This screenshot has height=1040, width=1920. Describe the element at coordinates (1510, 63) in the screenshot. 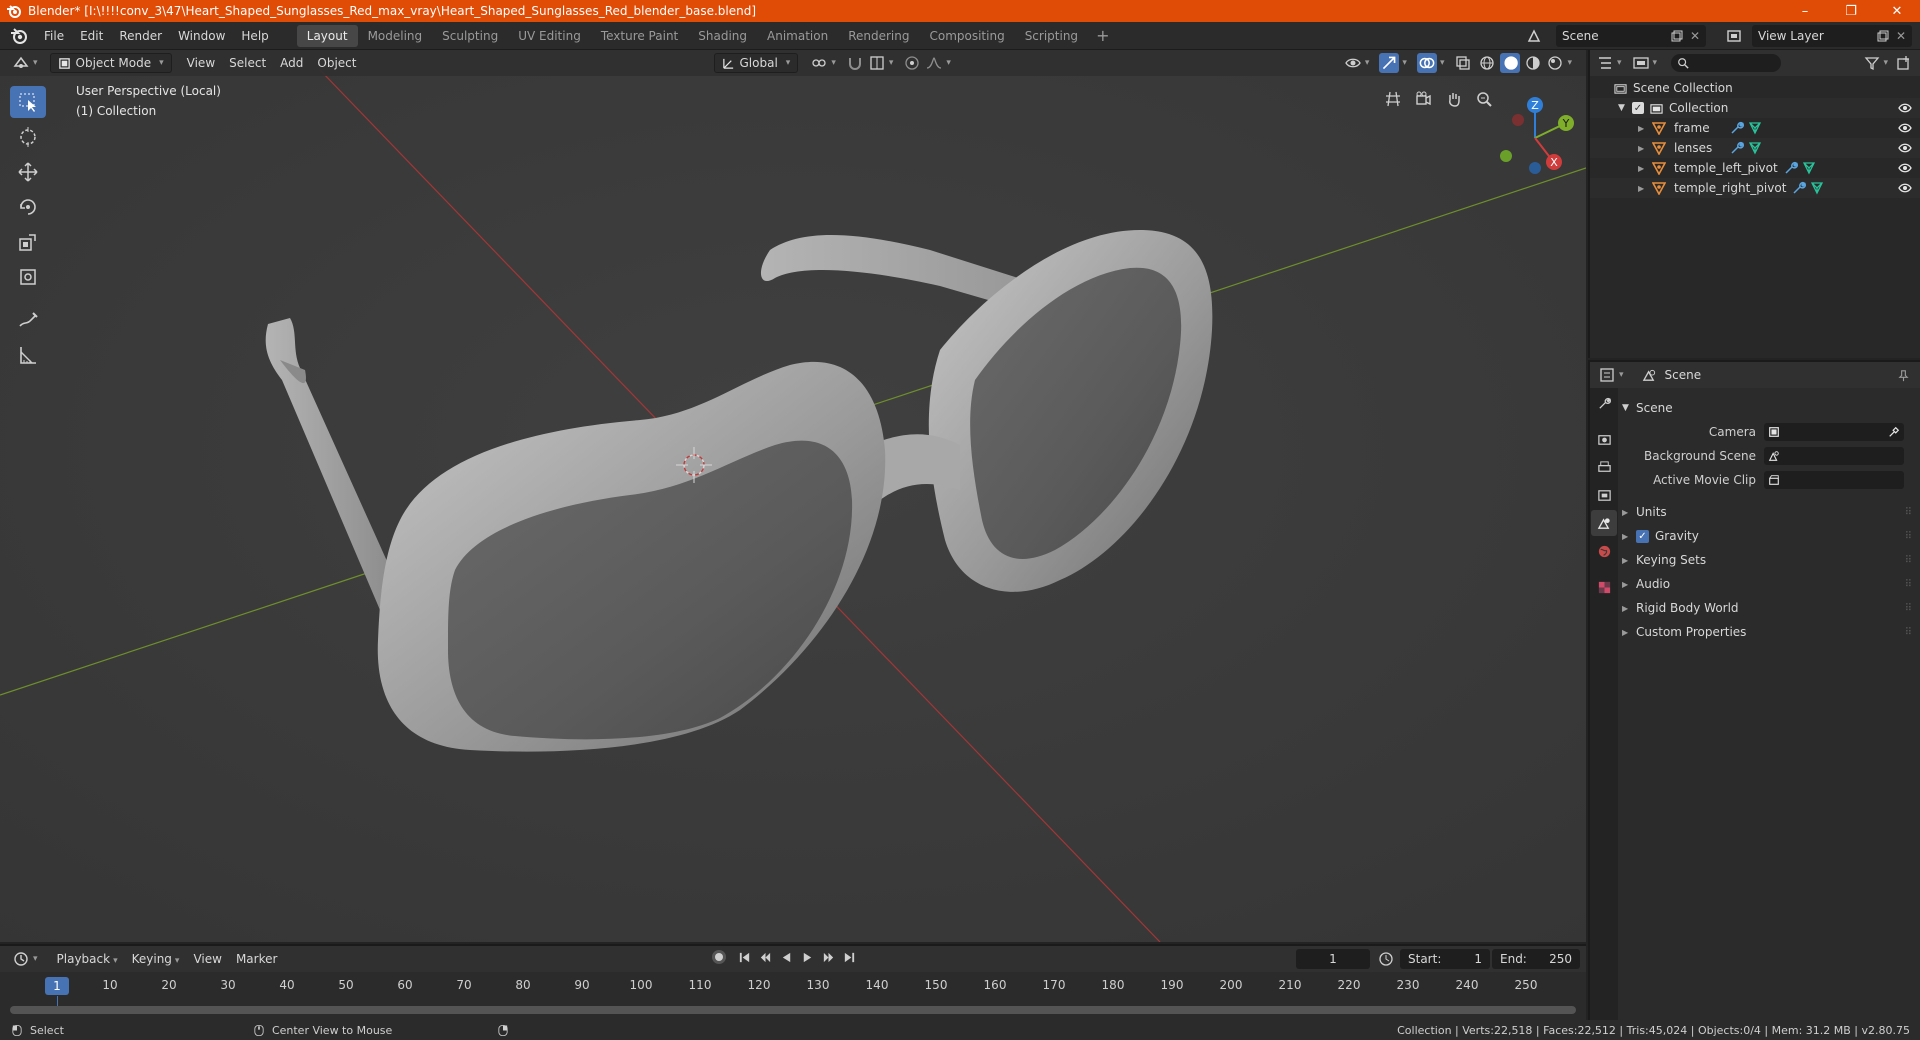

I see `solid-shading-icon` at that location.